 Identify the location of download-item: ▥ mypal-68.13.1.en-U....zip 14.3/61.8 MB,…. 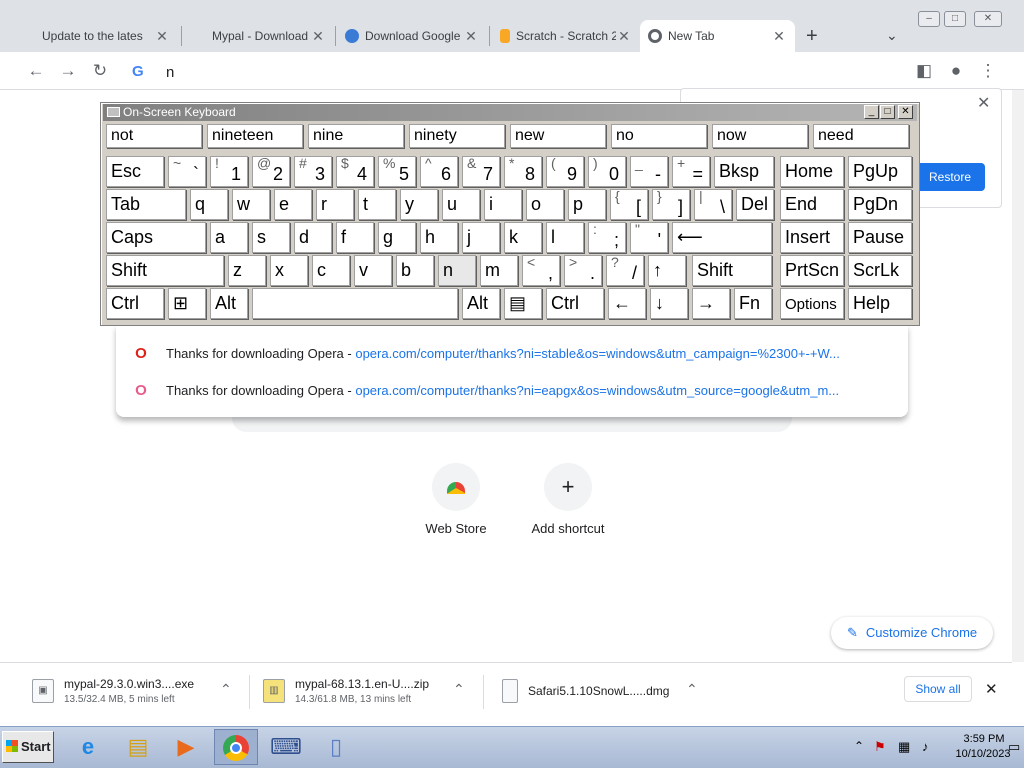
(346, 691).